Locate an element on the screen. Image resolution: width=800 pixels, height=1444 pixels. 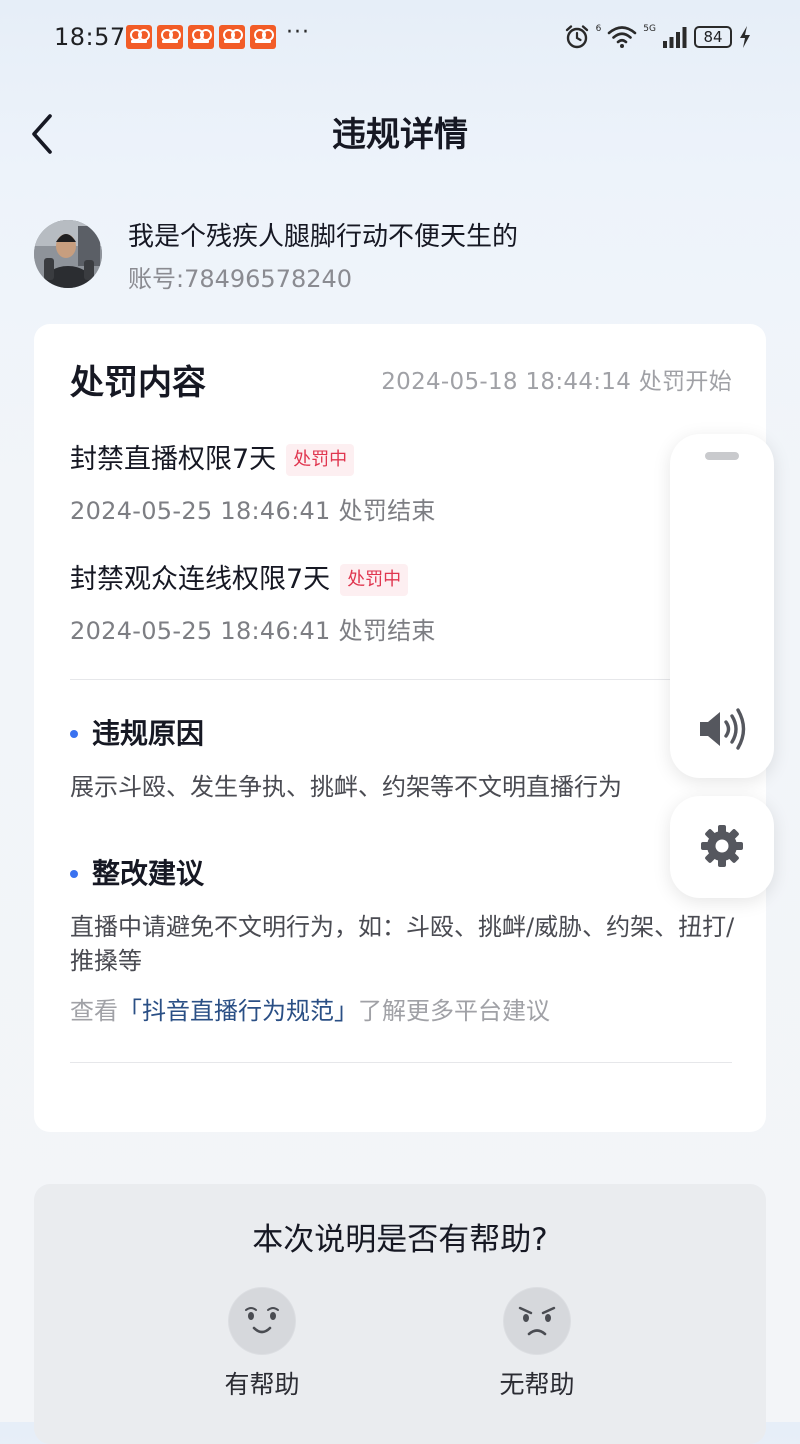
speaker-icon is located at coordinates (722, 729).